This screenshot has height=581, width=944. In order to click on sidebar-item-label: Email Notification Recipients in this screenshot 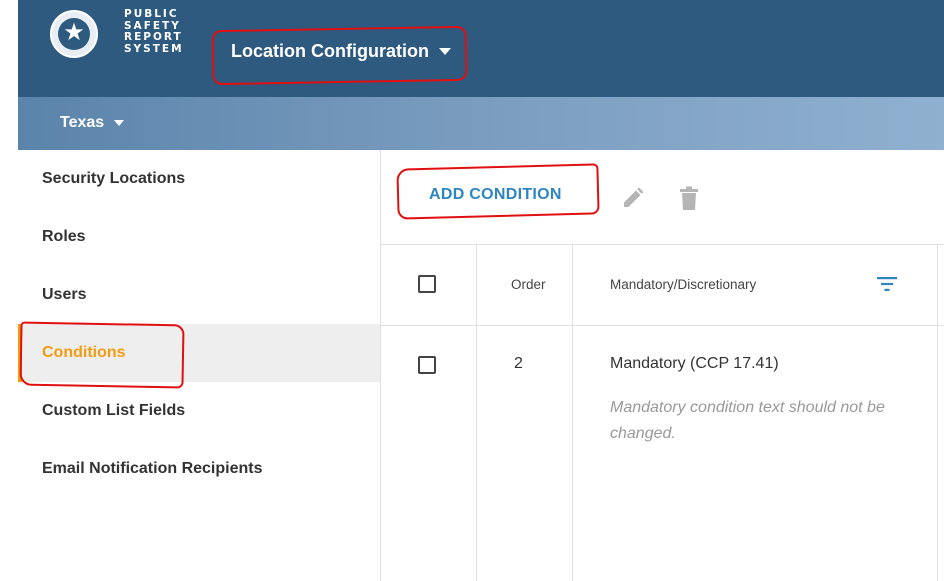, I will do `click(152, 468)`.